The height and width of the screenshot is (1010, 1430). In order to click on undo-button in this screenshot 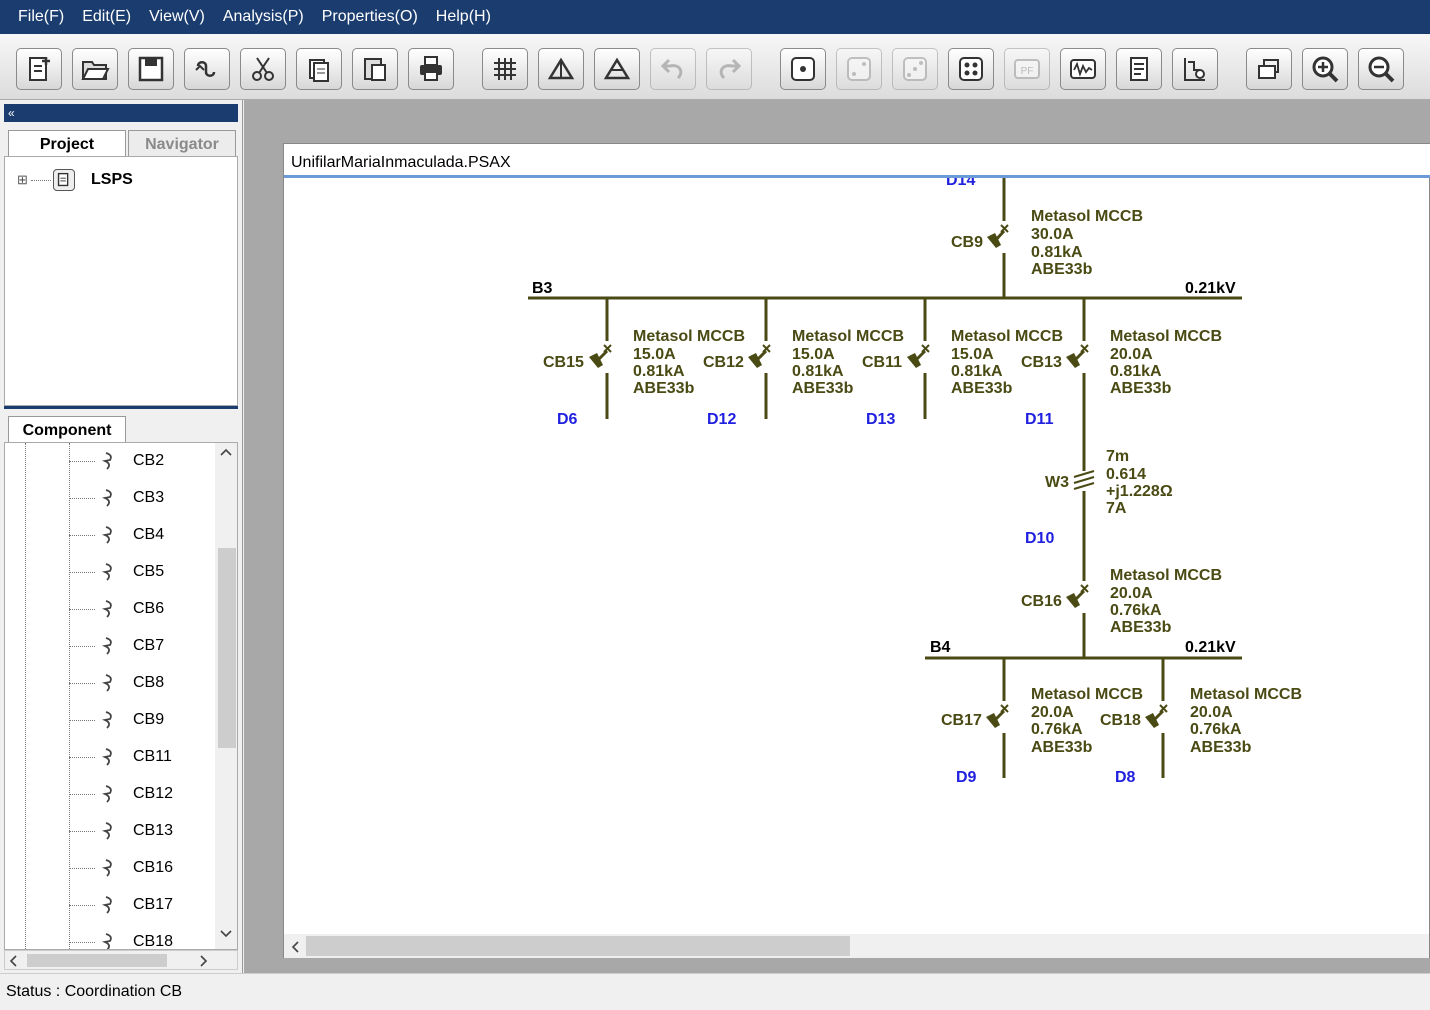, I will do `click(673, 69)`.